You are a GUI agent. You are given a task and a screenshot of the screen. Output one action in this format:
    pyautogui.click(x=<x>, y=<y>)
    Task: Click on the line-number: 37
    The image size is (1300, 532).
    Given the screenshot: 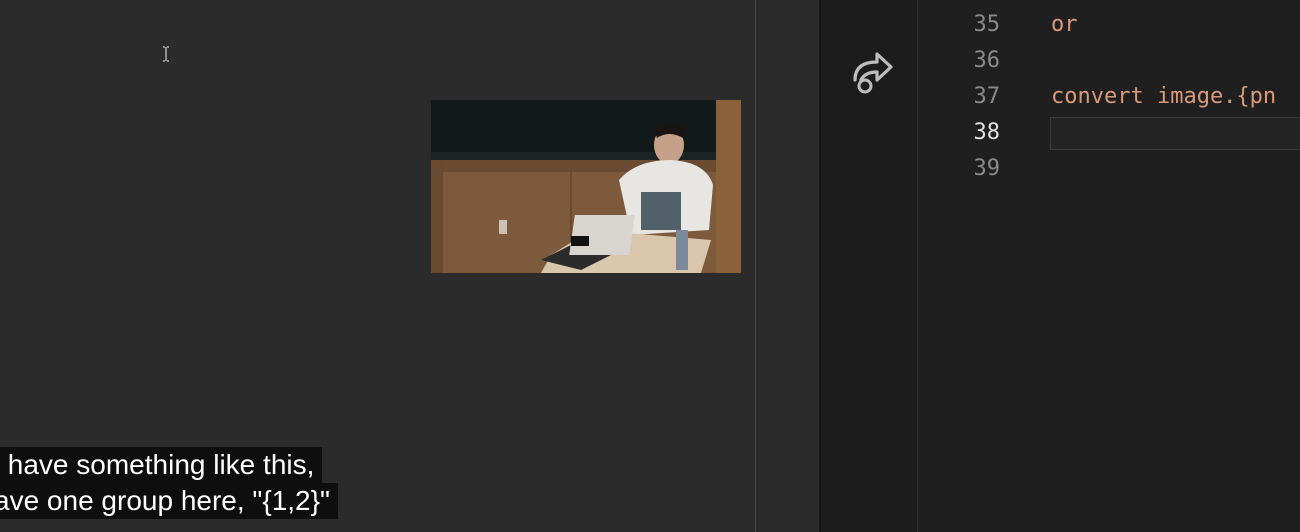 What is the action you would take?
    pyautogui.click(x=987, y=96)
    